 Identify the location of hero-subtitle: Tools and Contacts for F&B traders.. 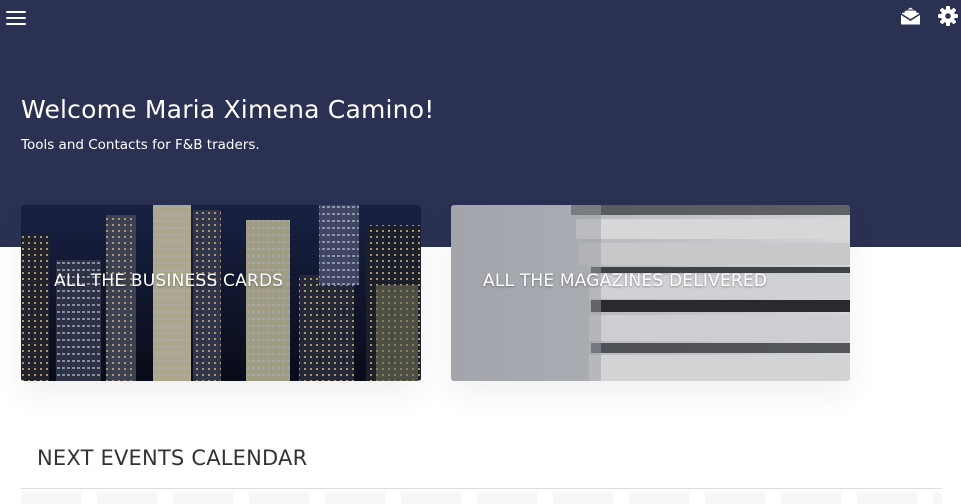
(140, 145).